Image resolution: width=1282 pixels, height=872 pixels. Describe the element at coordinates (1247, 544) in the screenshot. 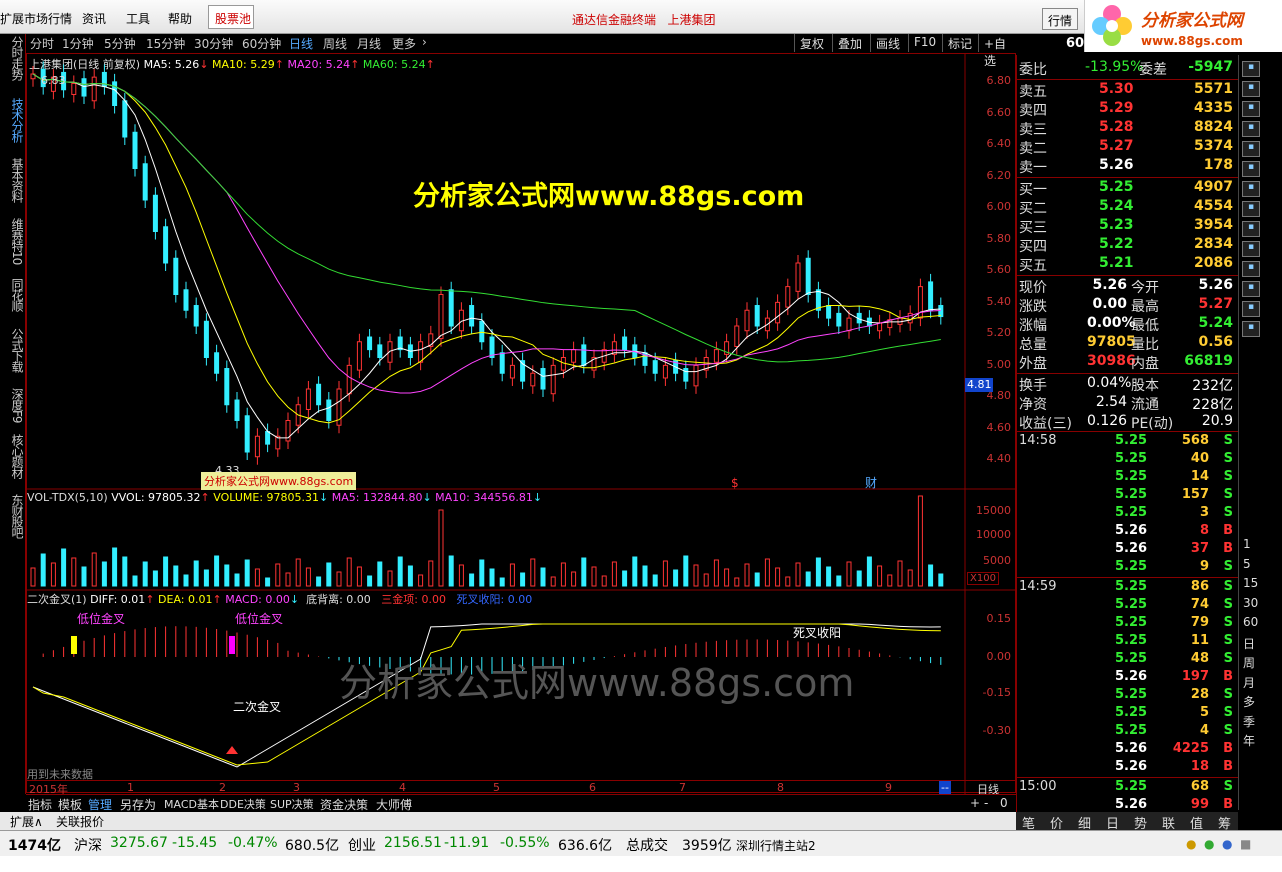

I see `period-shortcut-1: 1` at that location.